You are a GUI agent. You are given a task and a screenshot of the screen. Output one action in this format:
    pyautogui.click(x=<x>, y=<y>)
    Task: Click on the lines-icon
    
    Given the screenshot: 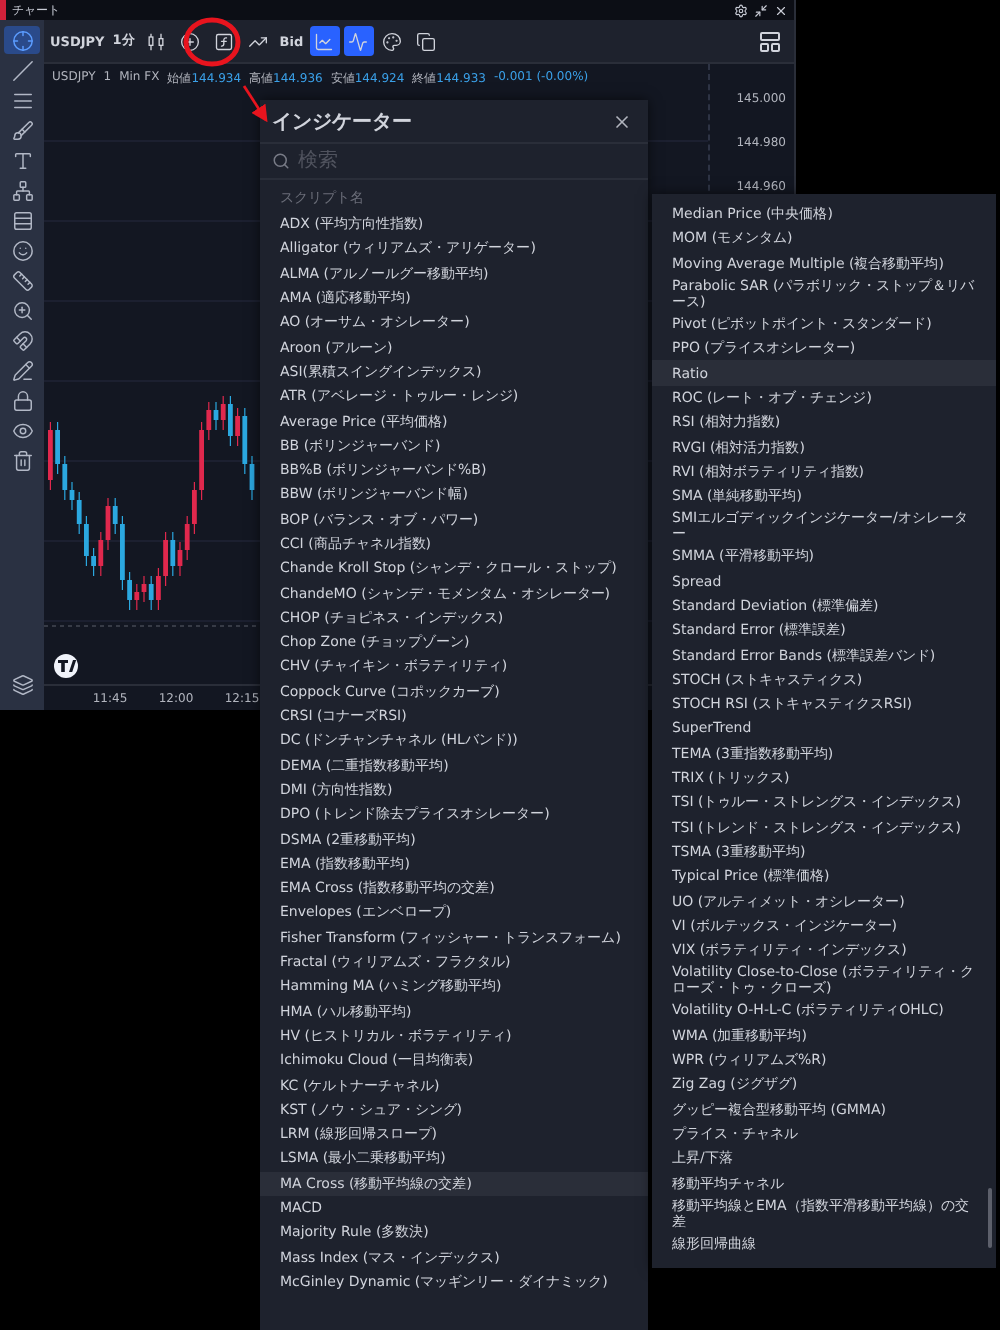 What is the action you would take?
    pyautogui.click(x=22, y=100)
    